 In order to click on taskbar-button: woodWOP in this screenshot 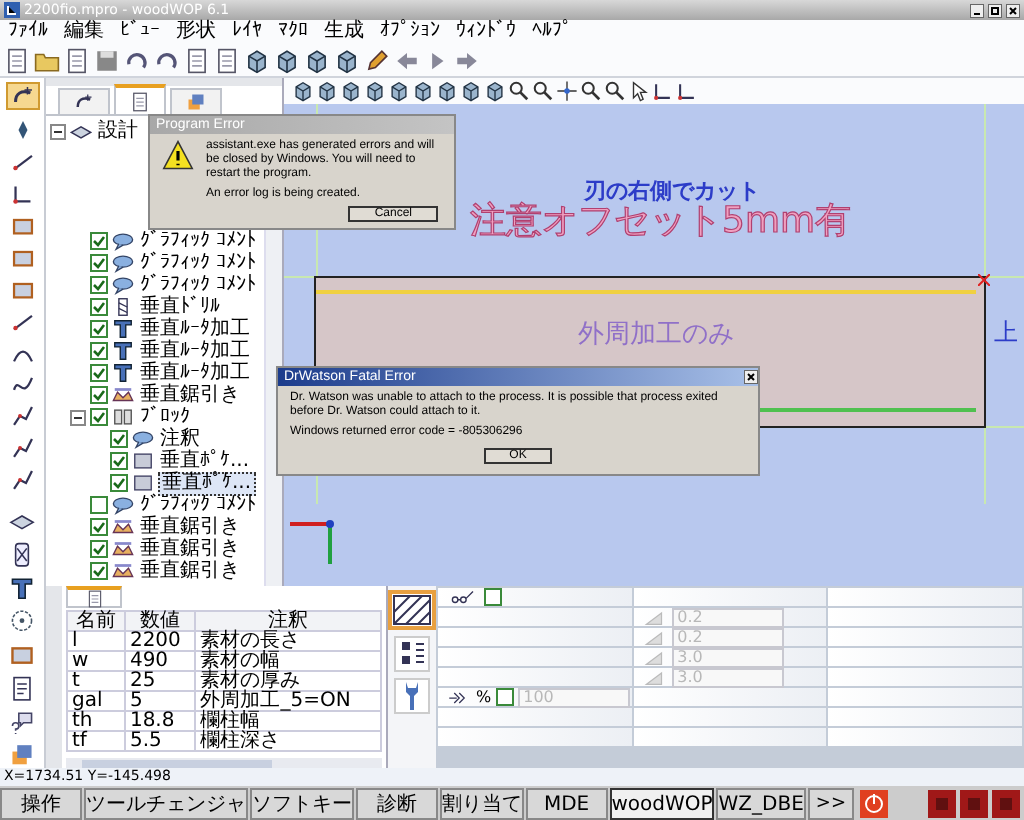, I will do `click(662, 804)`.